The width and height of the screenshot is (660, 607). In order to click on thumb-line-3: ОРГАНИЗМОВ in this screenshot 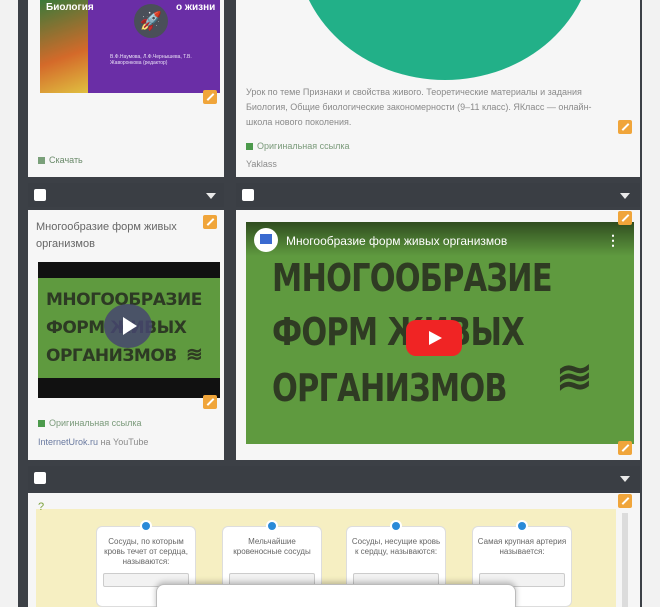, I will do `click(111, 356)`.